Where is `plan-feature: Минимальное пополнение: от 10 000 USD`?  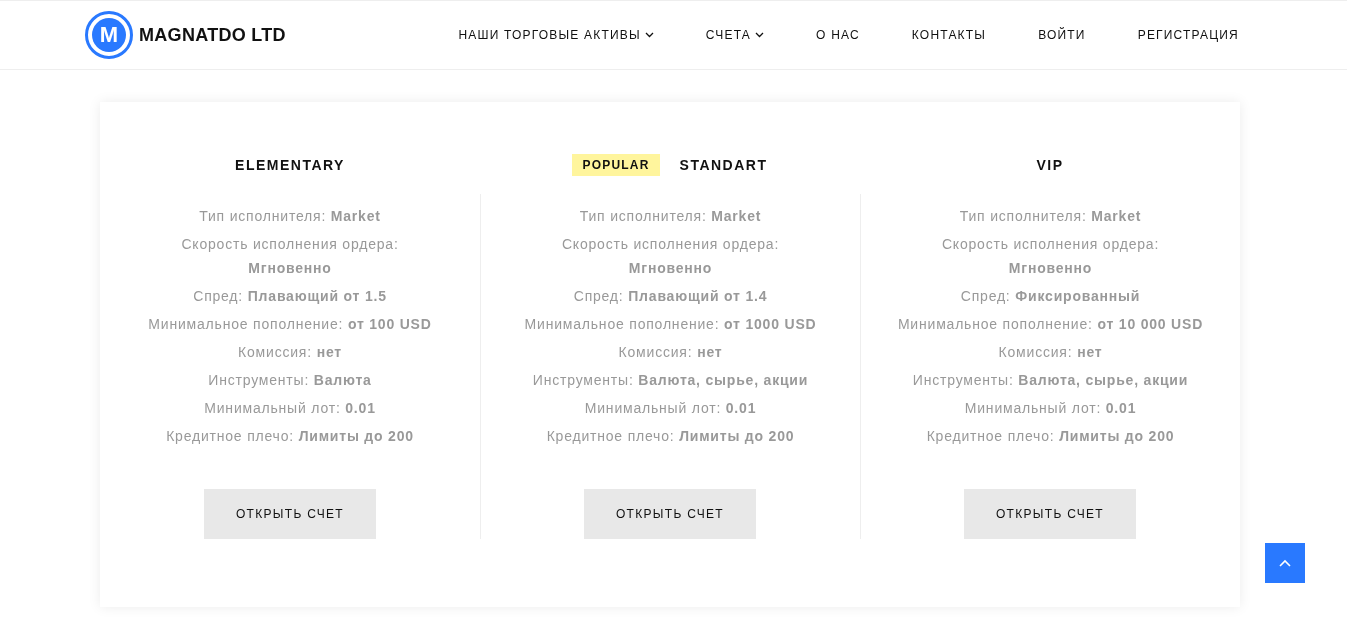
plan-feature: Минимальное пополнение: от 10 000 USD is located at coordinates (1050, 324).